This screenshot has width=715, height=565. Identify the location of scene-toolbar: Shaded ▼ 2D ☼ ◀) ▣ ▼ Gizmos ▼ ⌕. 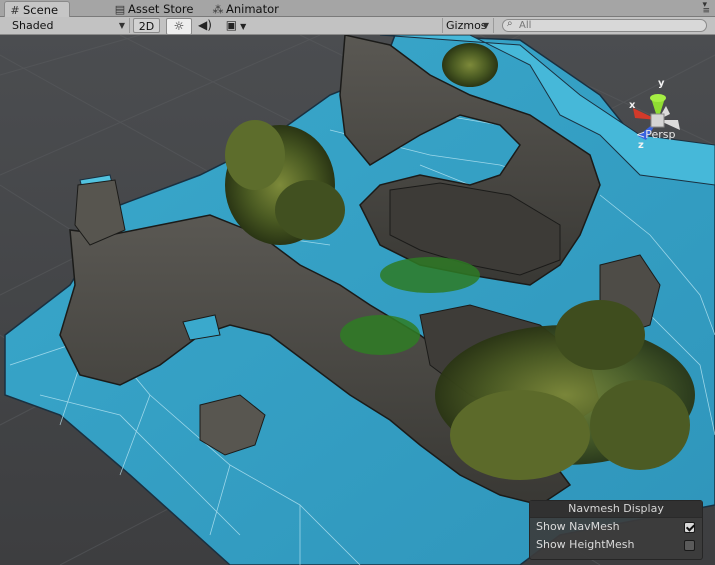
(357, 26).